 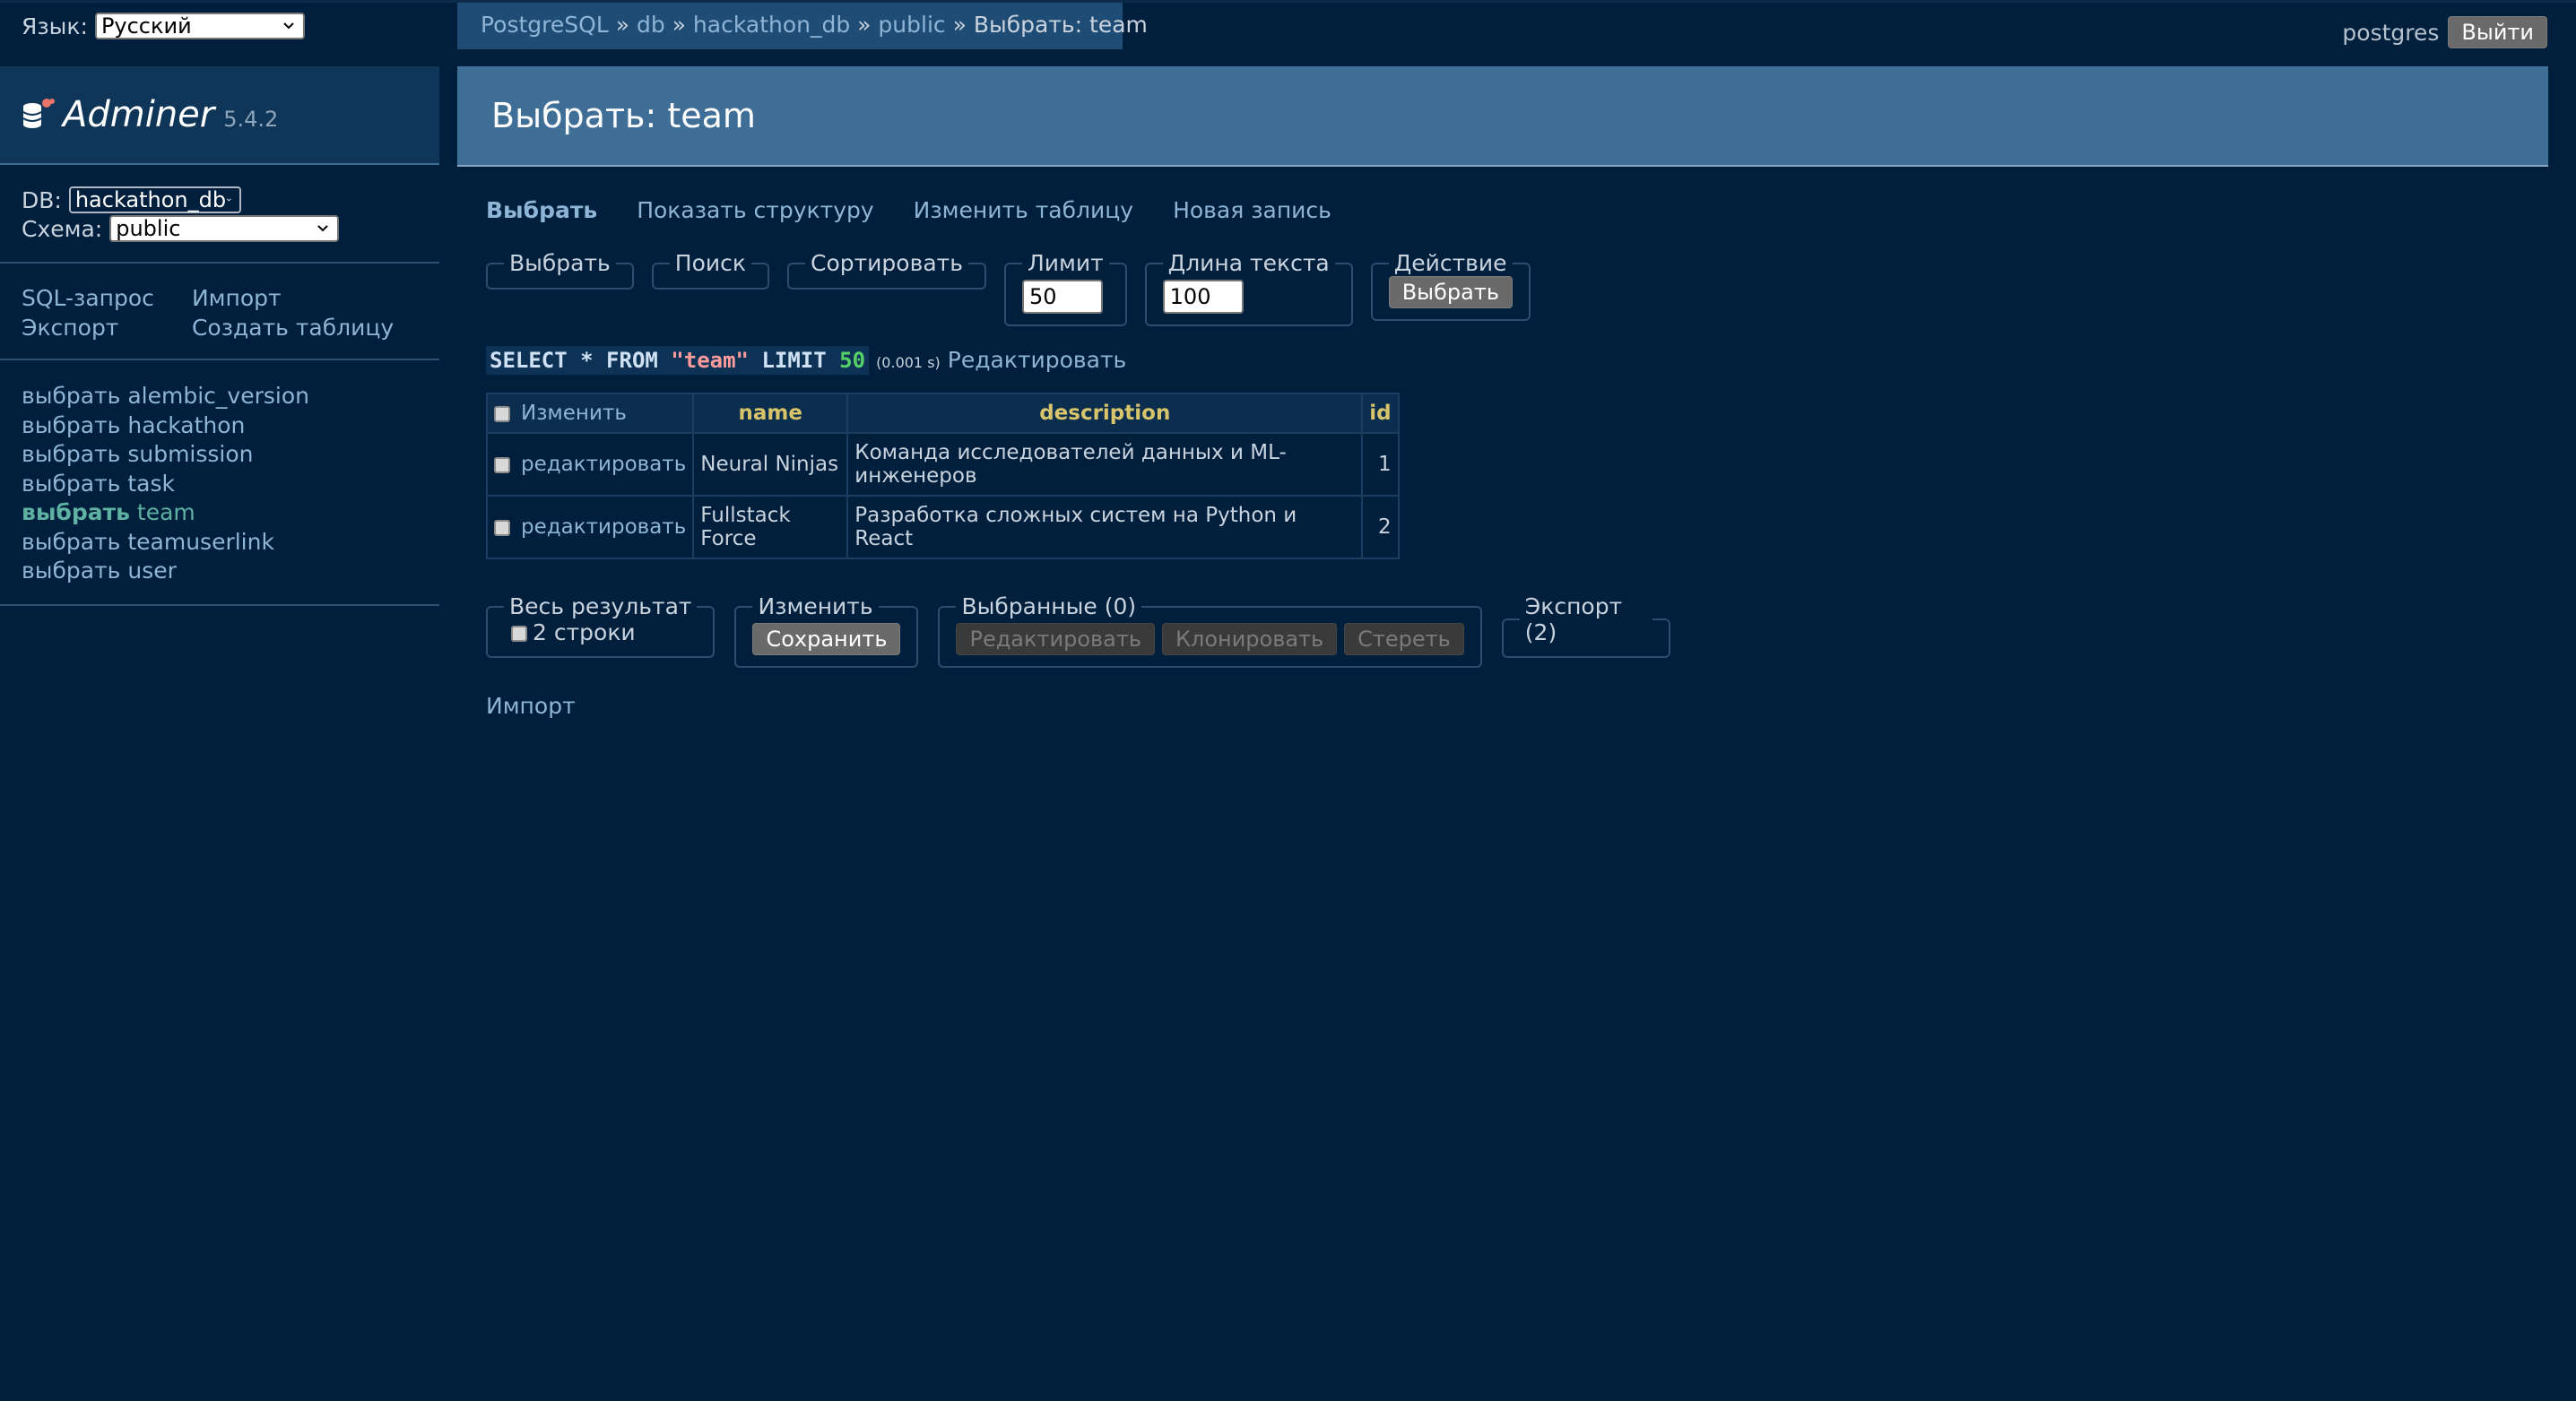 What do you see at coordinates (88, 328) in the screenshot?
I see `export-link: Экспорт` at bounding box center [88, 328].